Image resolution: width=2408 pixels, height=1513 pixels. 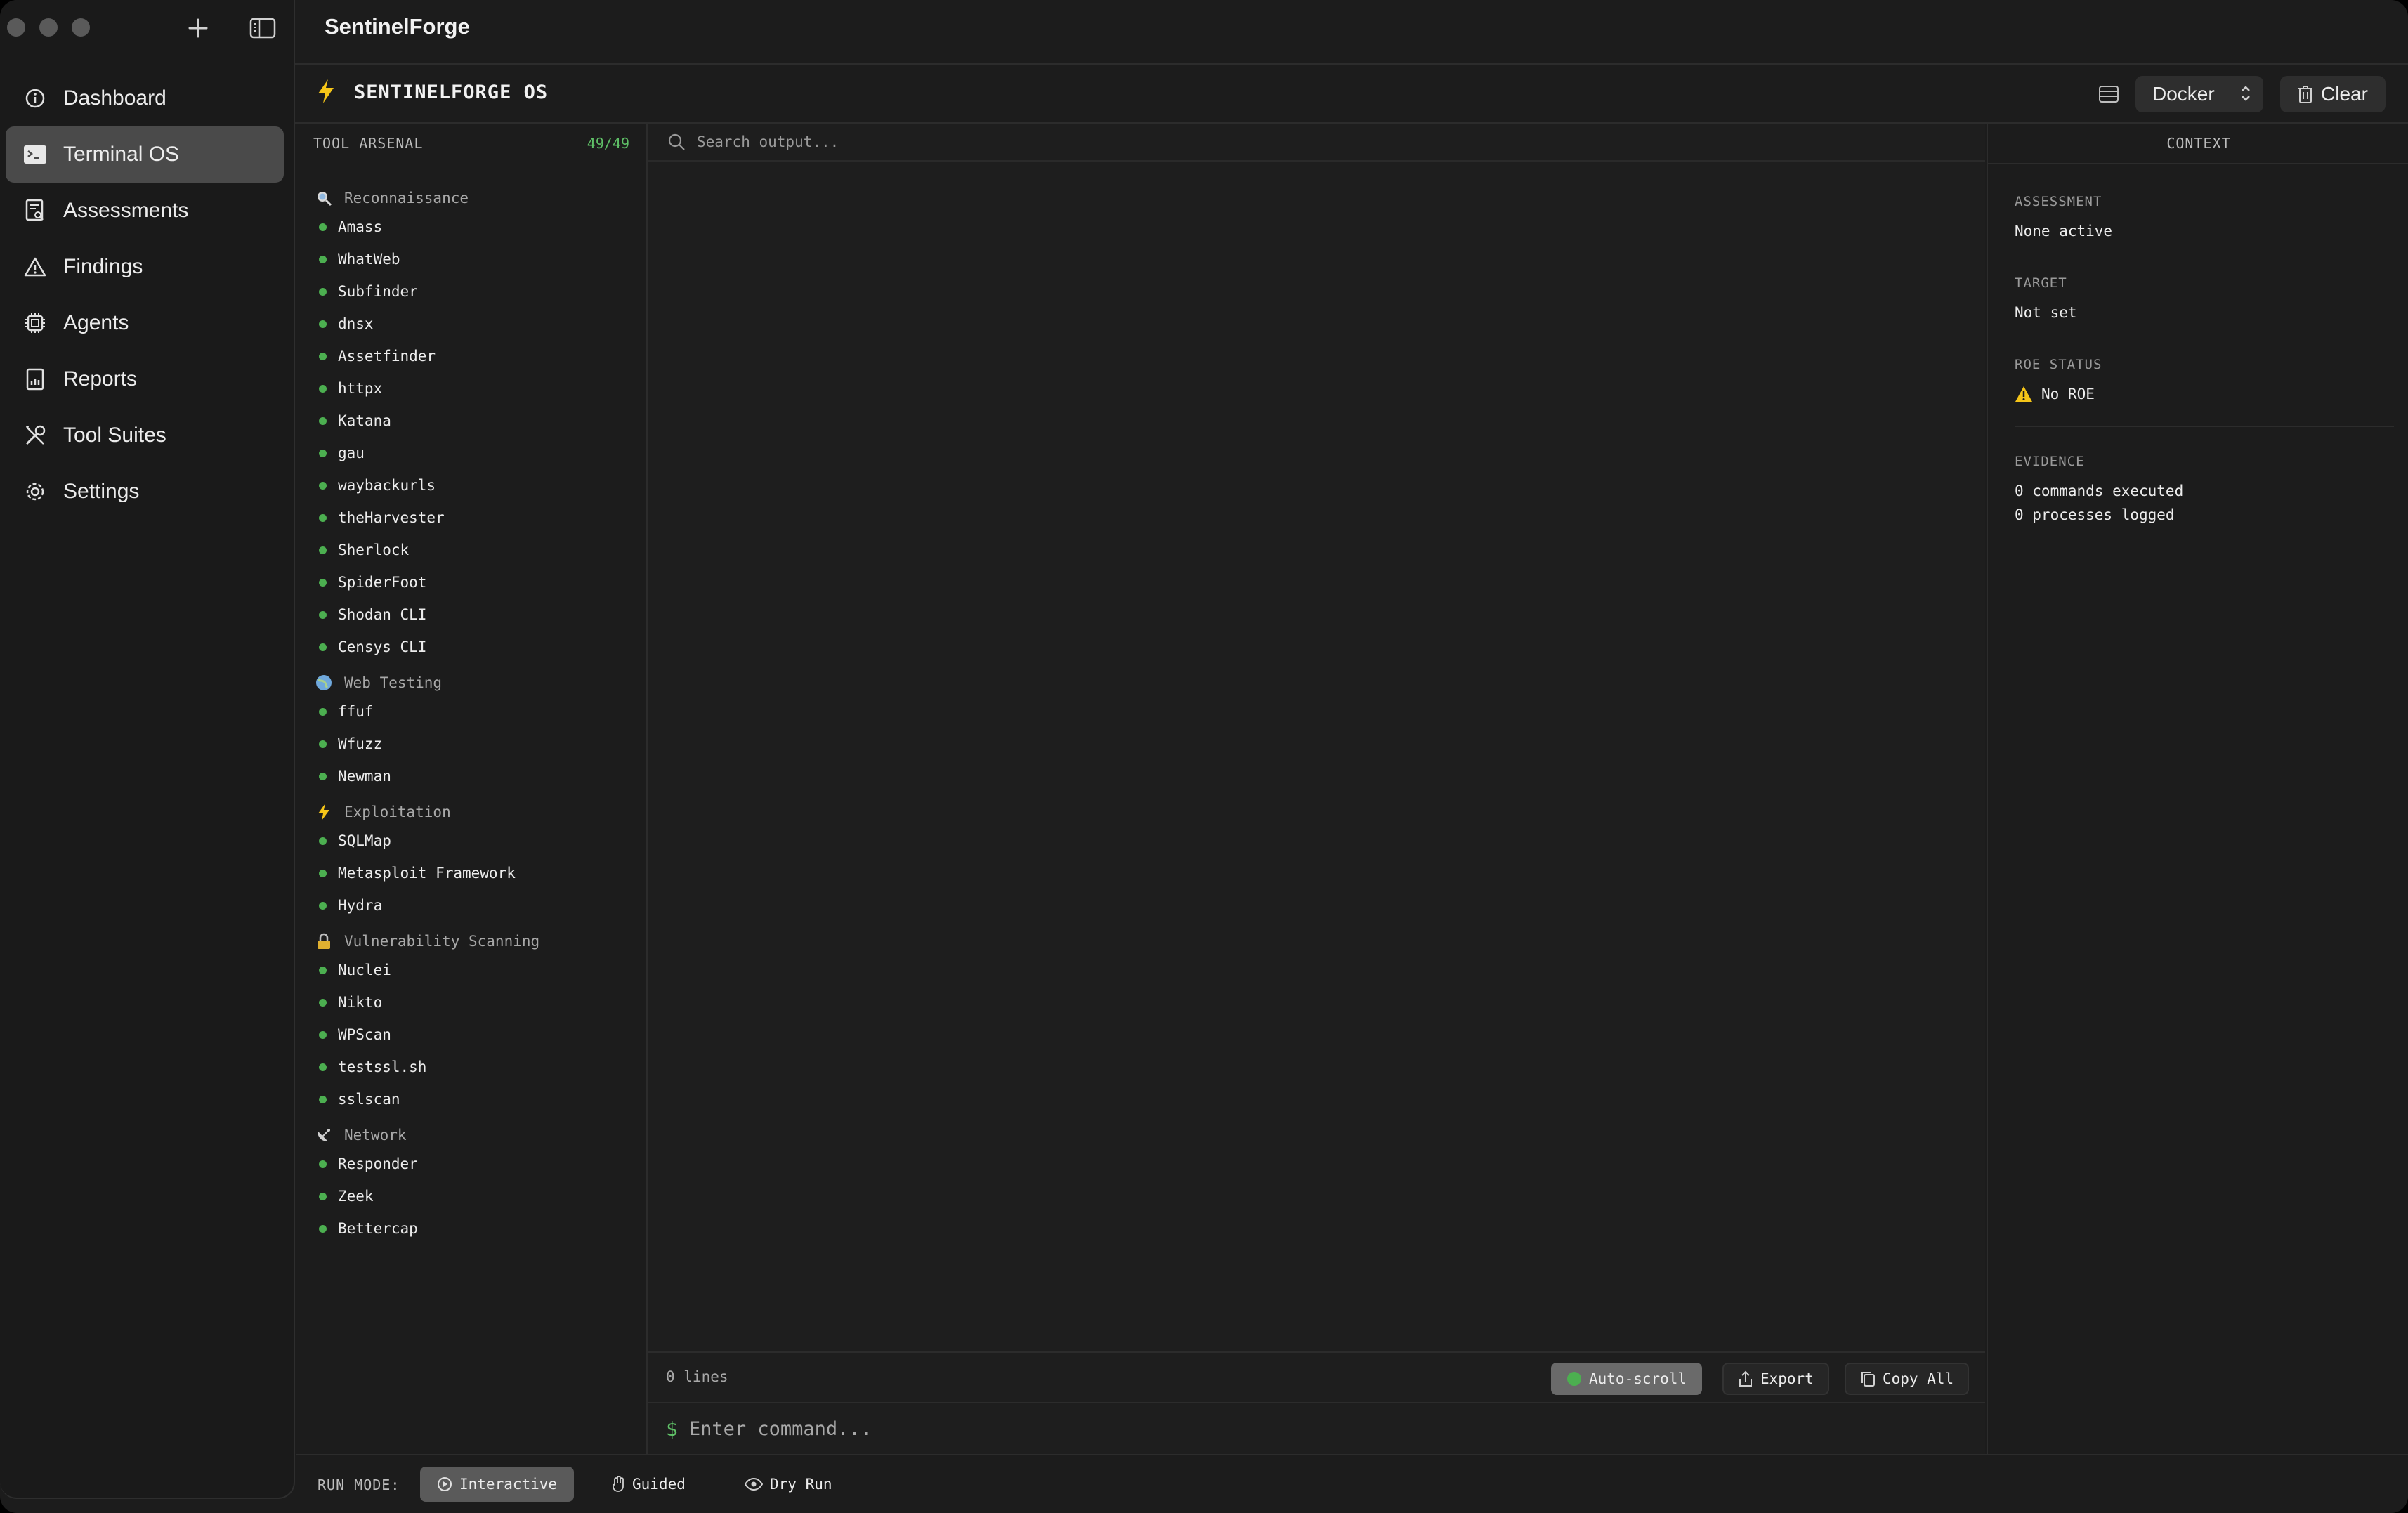 What do you see at coordinates (475, 841) in the screenshot?
I see `tool-item: SQLMap` at bounding box center [475, 841].